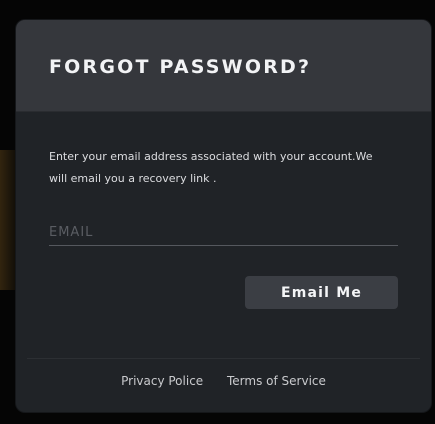 This screenshot has width=435, height=424. What do you see at coordinates (223, 233) in the screenshot?
I see `email-field` at bounding box center [223, 233].